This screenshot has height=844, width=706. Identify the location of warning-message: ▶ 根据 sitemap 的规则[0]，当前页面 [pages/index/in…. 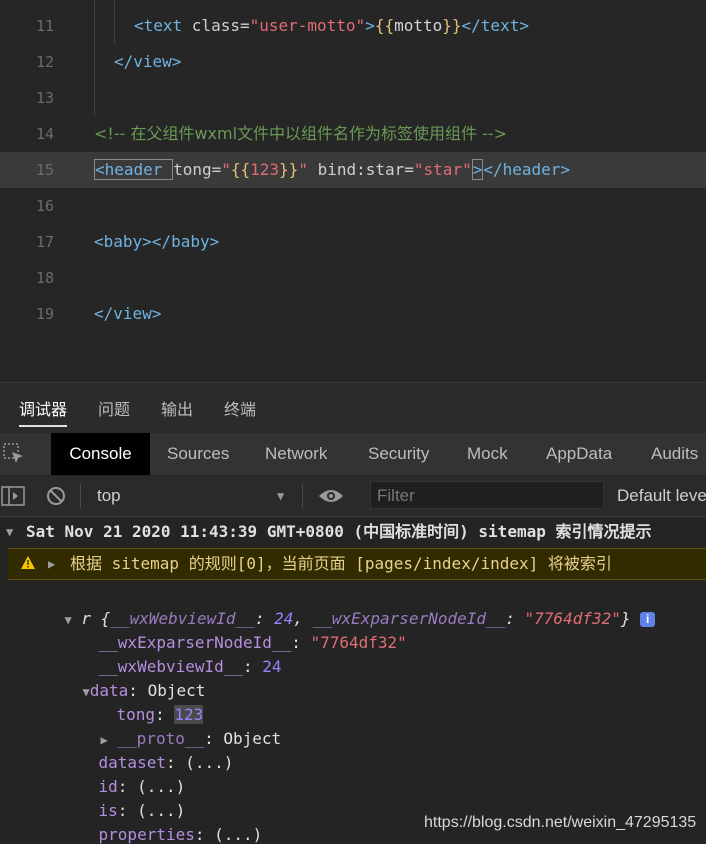
(357, 564).